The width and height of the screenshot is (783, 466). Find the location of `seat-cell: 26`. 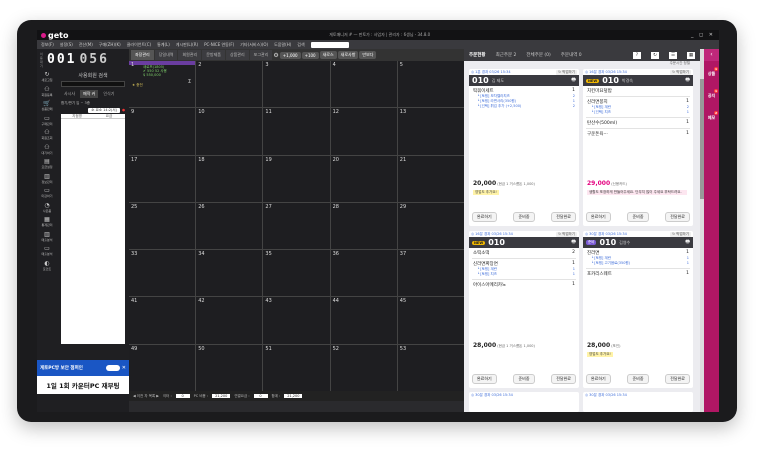

seat-cell: 26 is located at coordinates (229, 226).